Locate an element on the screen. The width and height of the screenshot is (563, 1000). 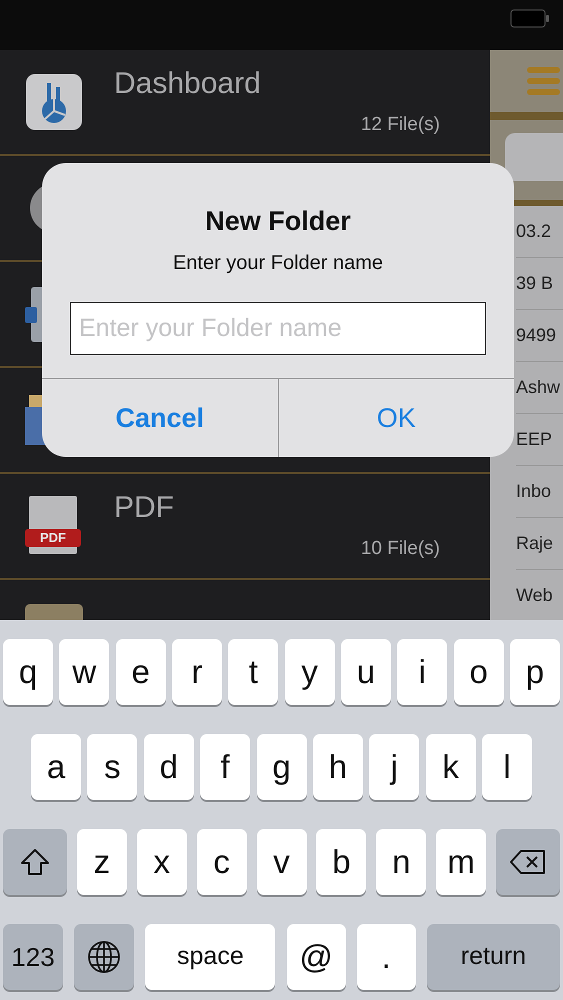
file-count: 10 File(s) is located at coordinates (400, 548).